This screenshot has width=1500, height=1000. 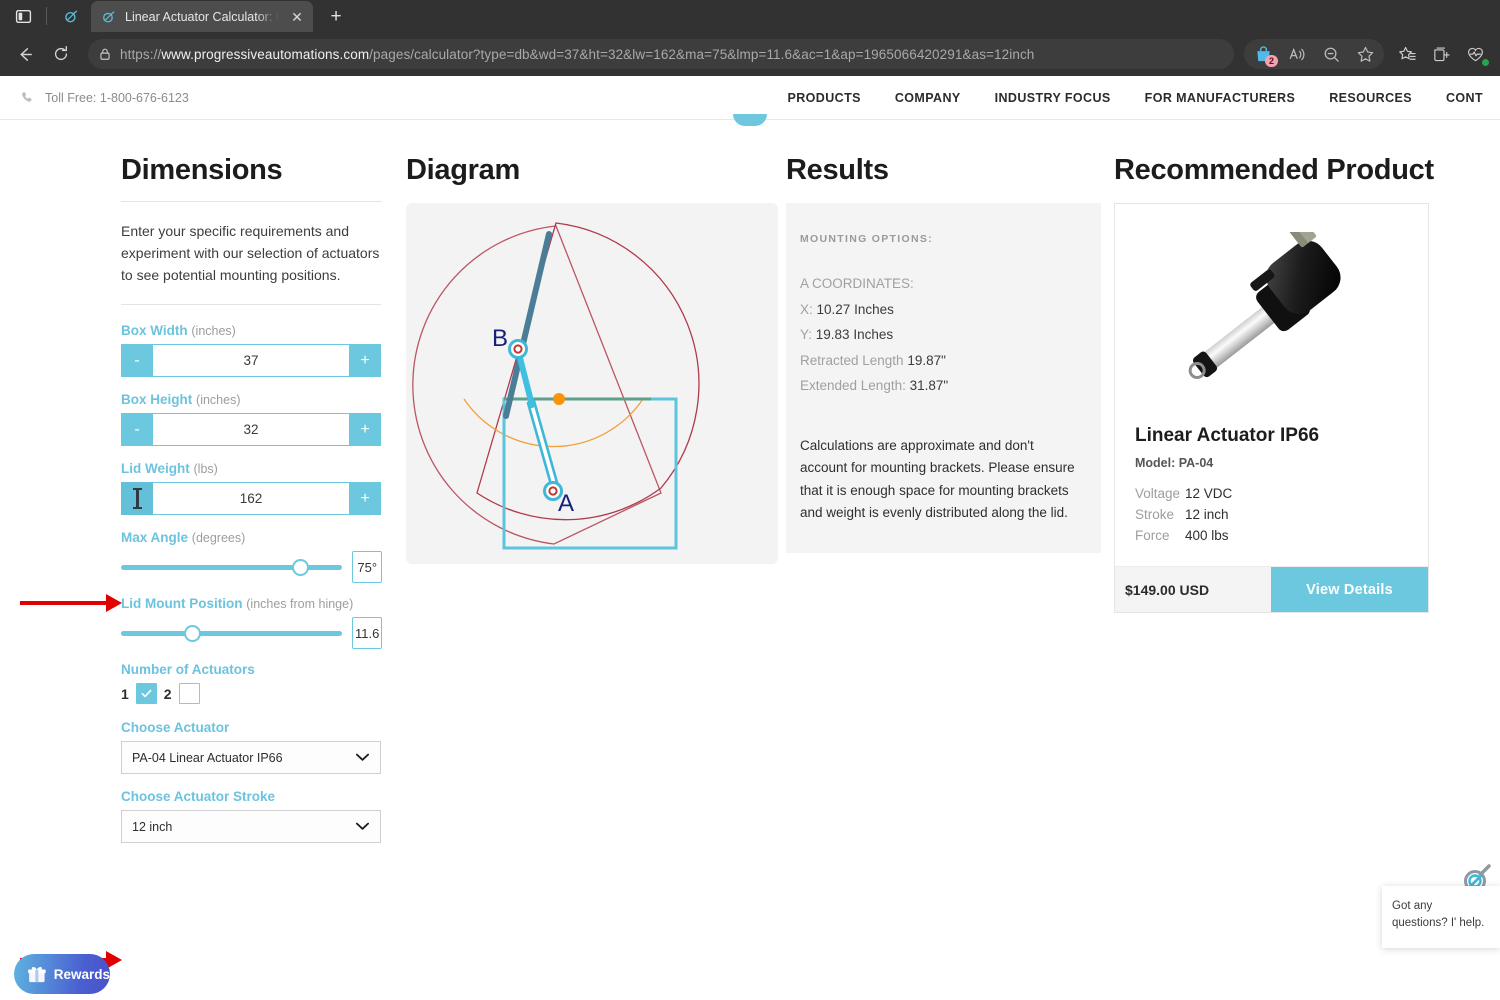 What do you see at coordinates (27, 97) in the screenshot?
I see `phone-icon` at bounding box center [27, 97].